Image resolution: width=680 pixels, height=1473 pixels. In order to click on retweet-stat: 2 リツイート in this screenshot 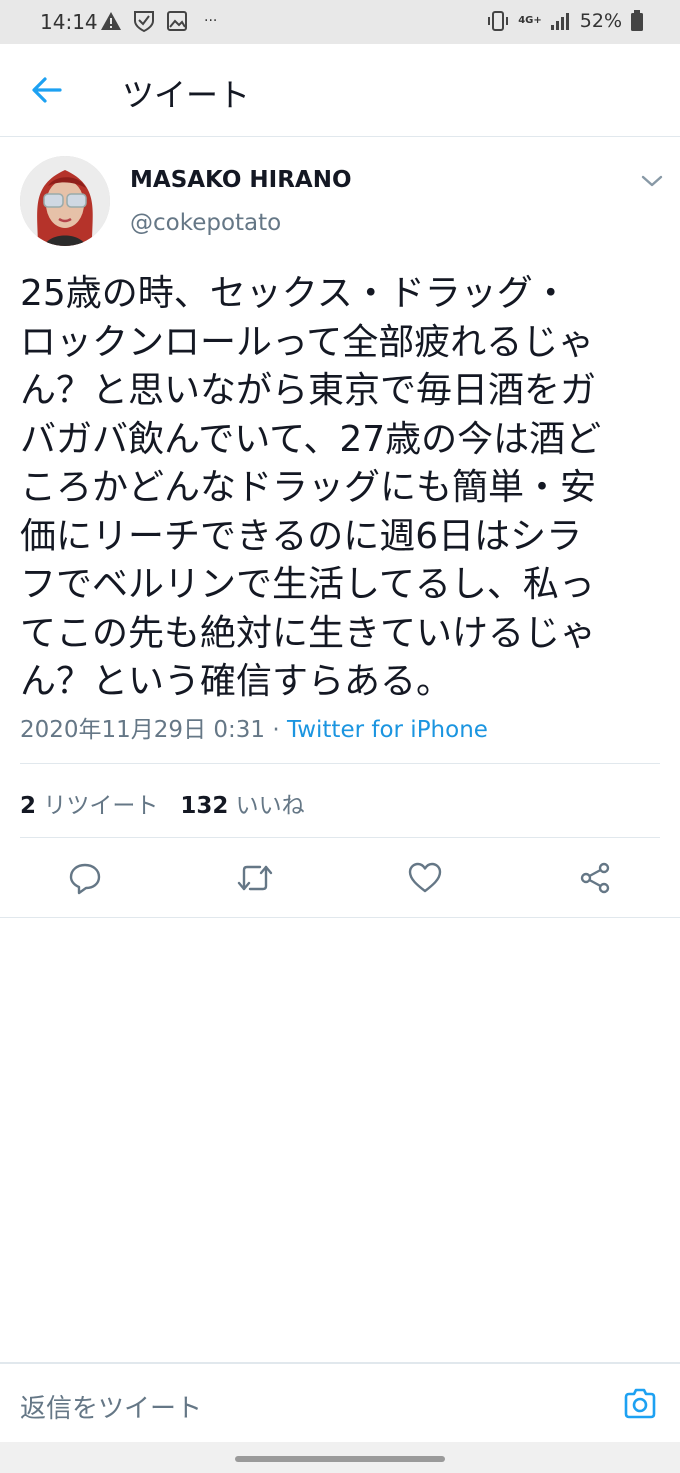, I will do `click(89, 806)`.